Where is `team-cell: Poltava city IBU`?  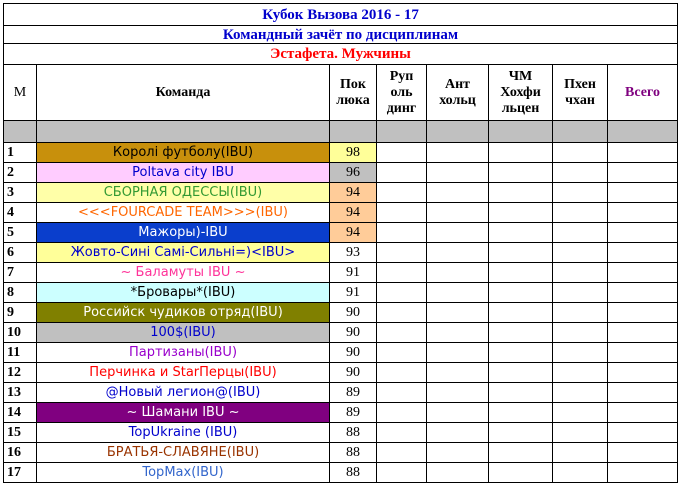 team-cell: Poltava city IBU is located at coordinates (183, 172).